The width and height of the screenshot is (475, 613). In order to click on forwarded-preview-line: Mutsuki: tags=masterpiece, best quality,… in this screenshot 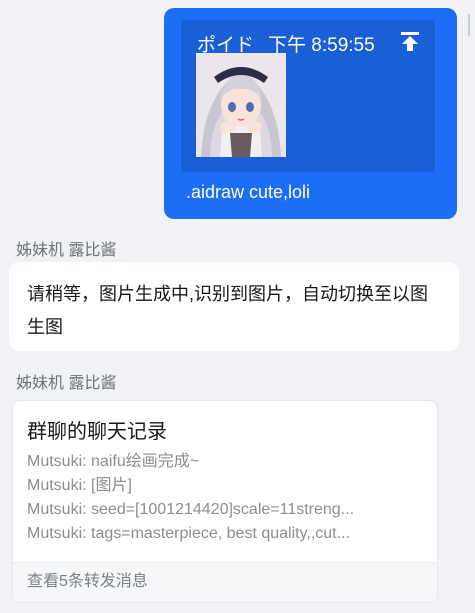, I will do `click(188, 533)`.